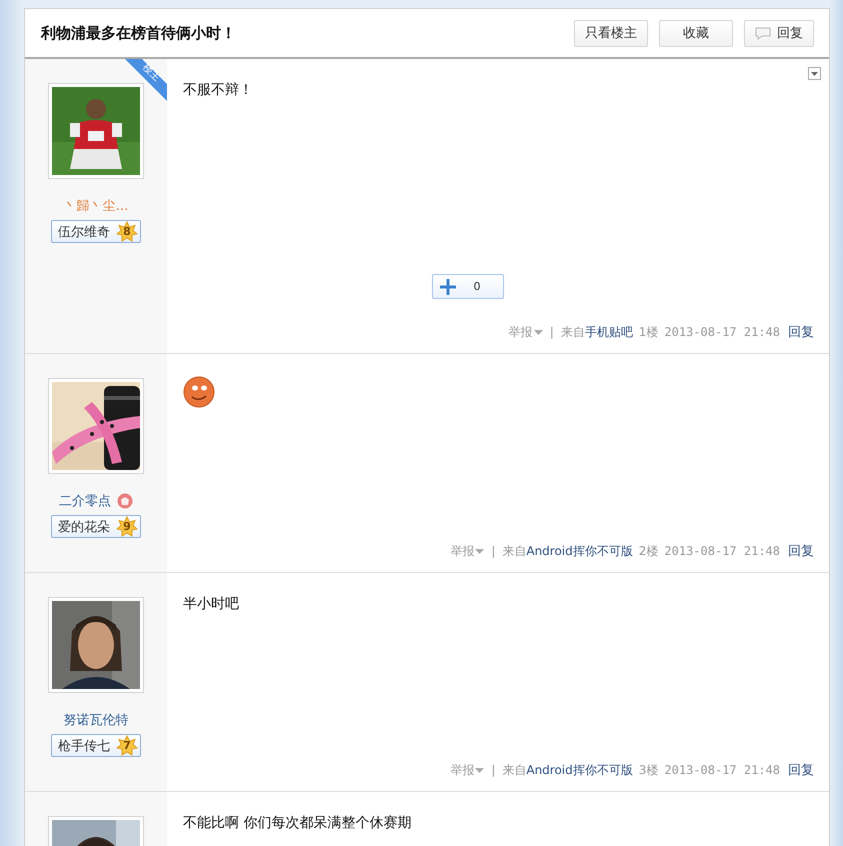  I want to click on level-title: 爱的花朵, so click(84, 527).